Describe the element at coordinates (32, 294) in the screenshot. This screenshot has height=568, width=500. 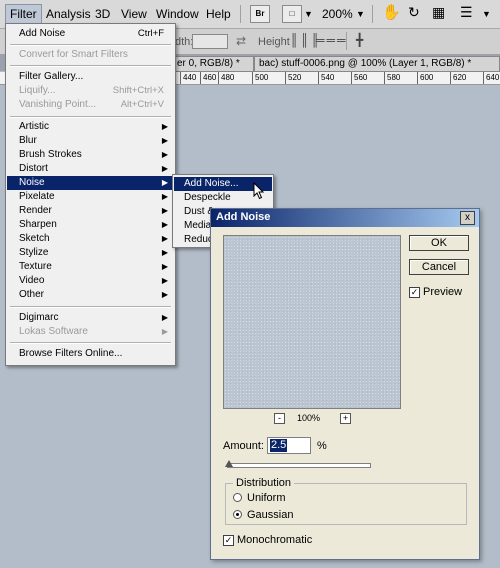
I see `menu-item-label: Other` at that location.